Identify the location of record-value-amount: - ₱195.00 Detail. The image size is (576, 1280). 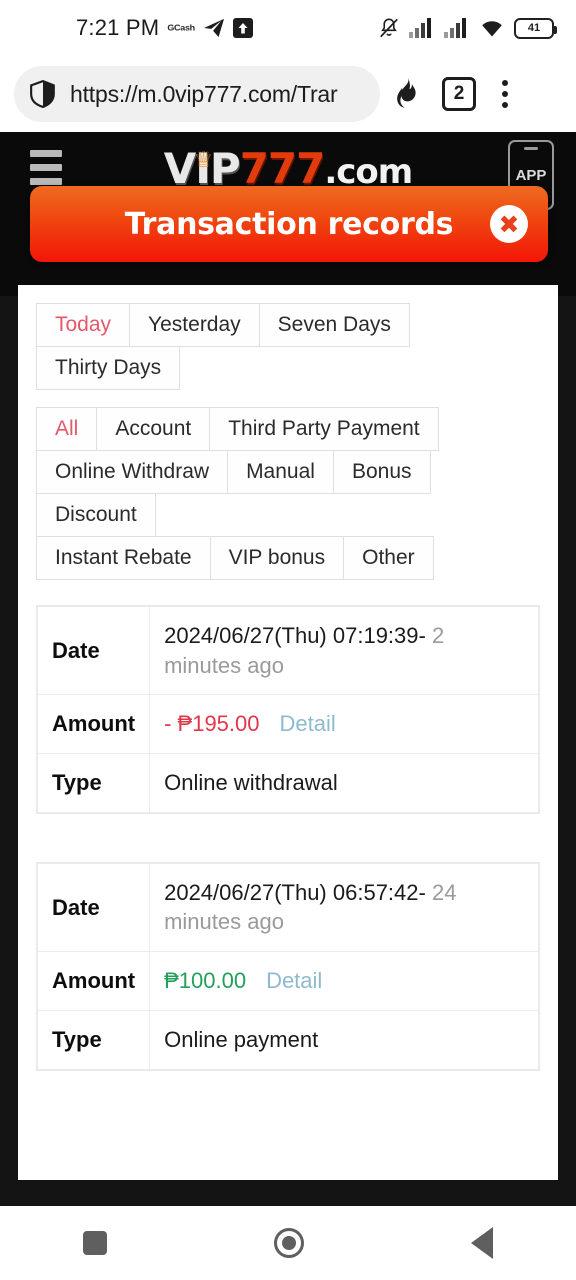
(344, 724).